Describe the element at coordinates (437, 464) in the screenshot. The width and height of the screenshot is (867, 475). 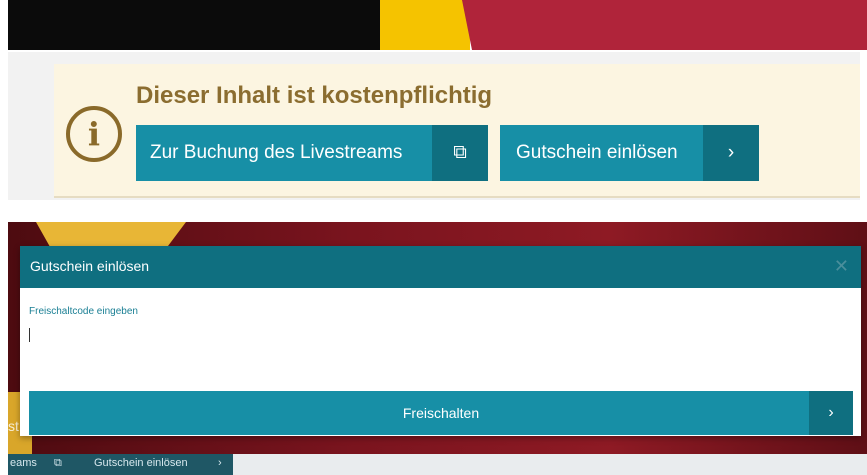
I see `background-button-bar: eams ⧉ Gutschein einlösen ›` at that location.